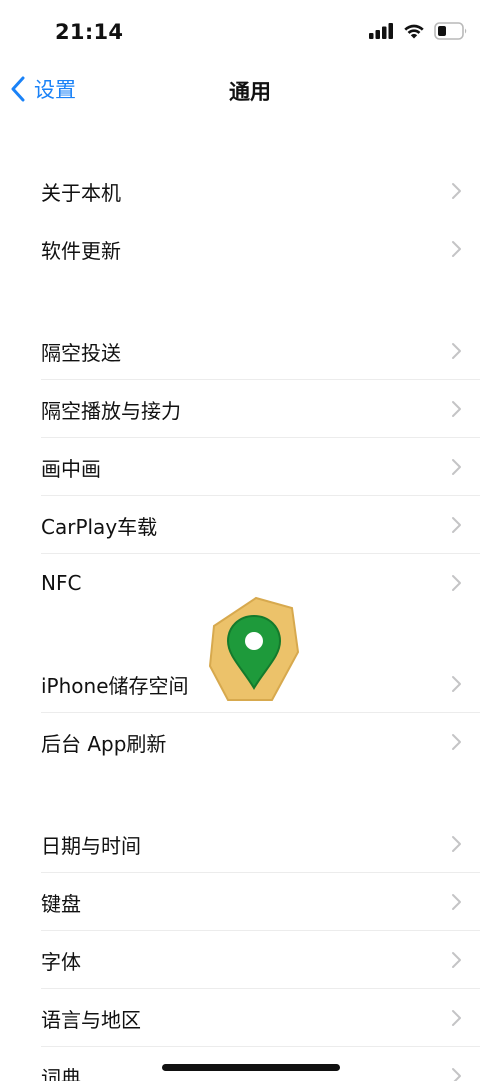 This screenshot has height=1081, width=500. What do you see at coordinates (81, 192) in the screenshot?
I see `row-label: 关于本机` at bounding box center [81, 192].